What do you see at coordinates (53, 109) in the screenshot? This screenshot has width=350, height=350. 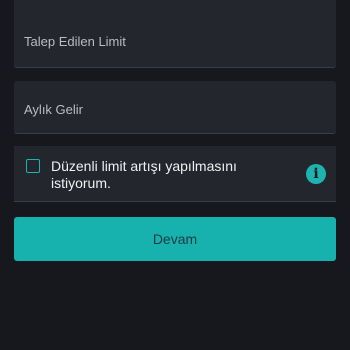 I see `monthly-income-placeholder: Aylık Gelir` at bounding box center [53, 109].